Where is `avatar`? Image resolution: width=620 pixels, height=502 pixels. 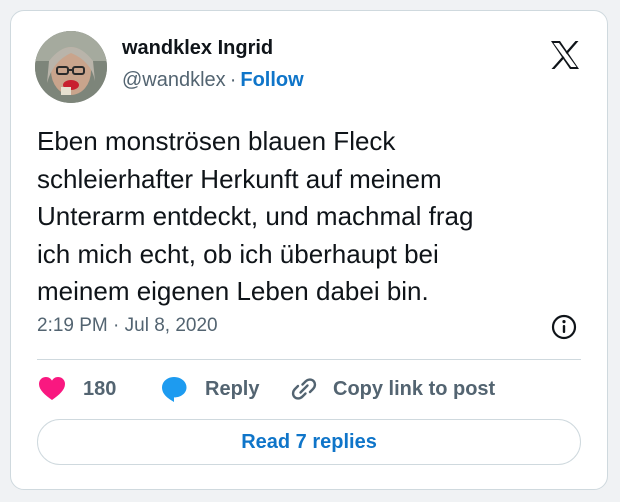 avatar is located at coordinates (71, 67).